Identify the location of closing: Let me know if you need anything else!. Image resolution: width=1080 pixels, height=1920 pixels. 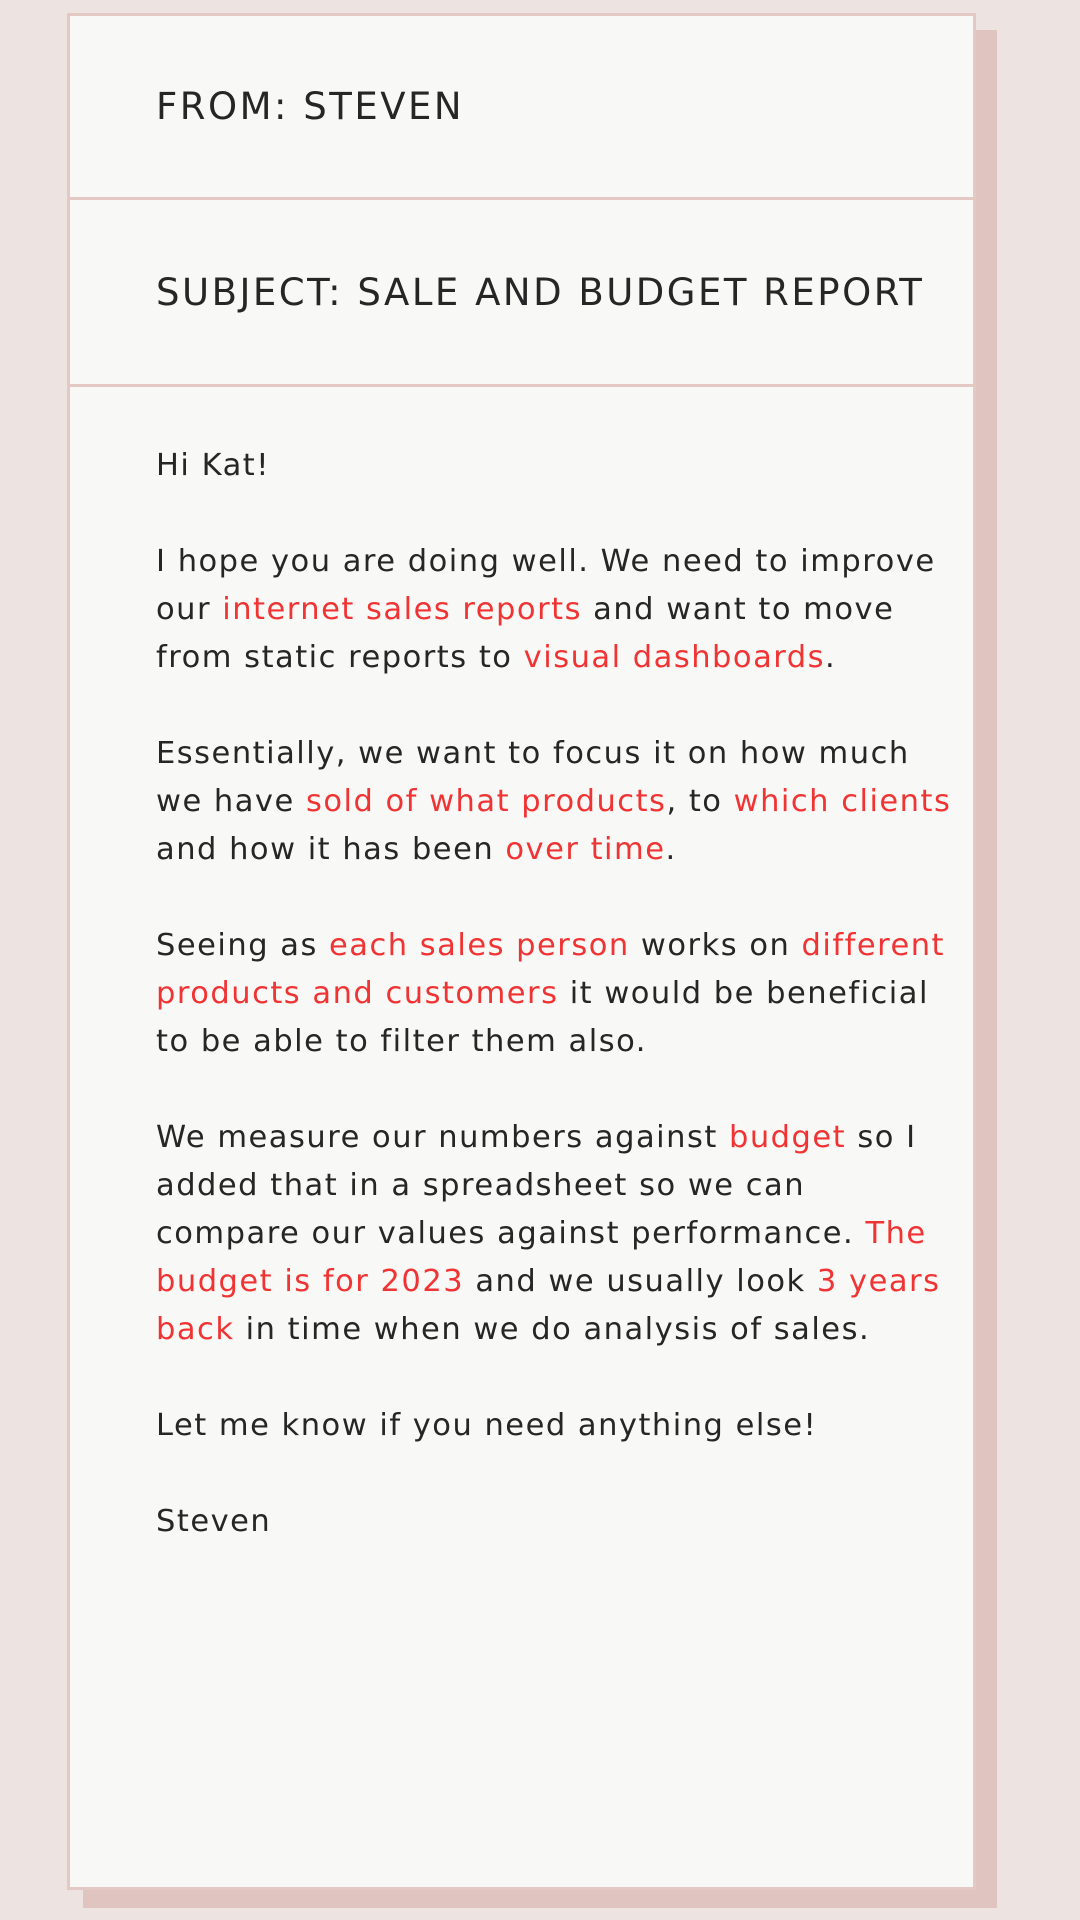
(487, 1425).